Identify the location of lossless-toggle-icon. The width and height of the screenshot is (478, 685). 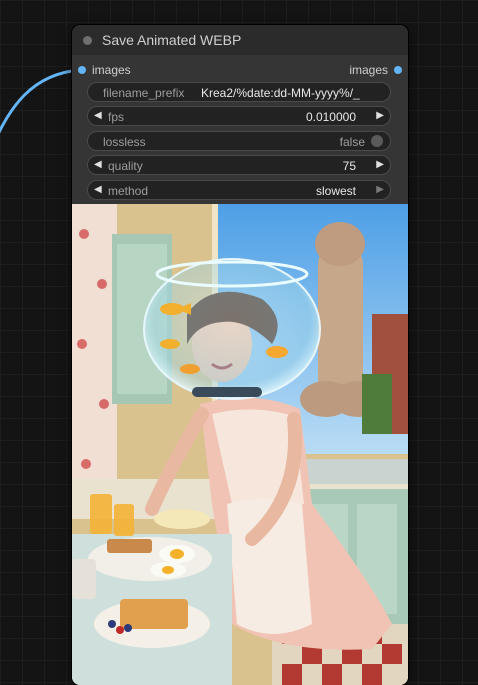
(377, 141).